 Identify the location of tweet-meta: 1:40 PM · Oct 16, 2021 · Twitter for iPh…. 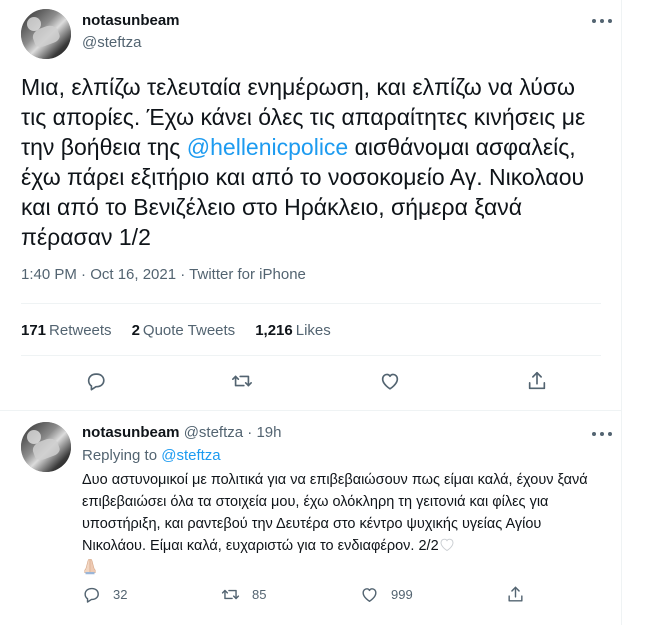
(163, 274).